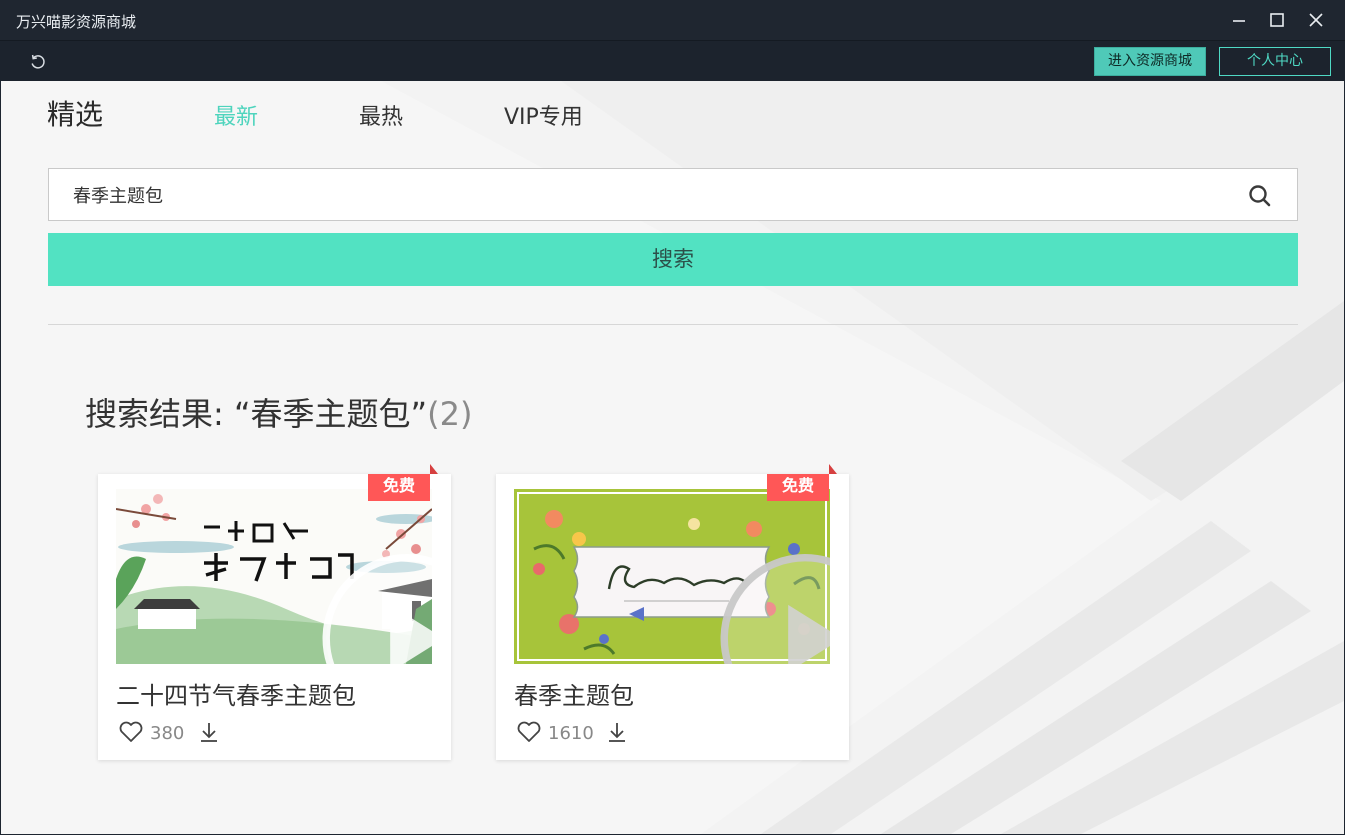 This screenshot has height=835, width=1345. I want to click on close-button, so click(1316, 20).